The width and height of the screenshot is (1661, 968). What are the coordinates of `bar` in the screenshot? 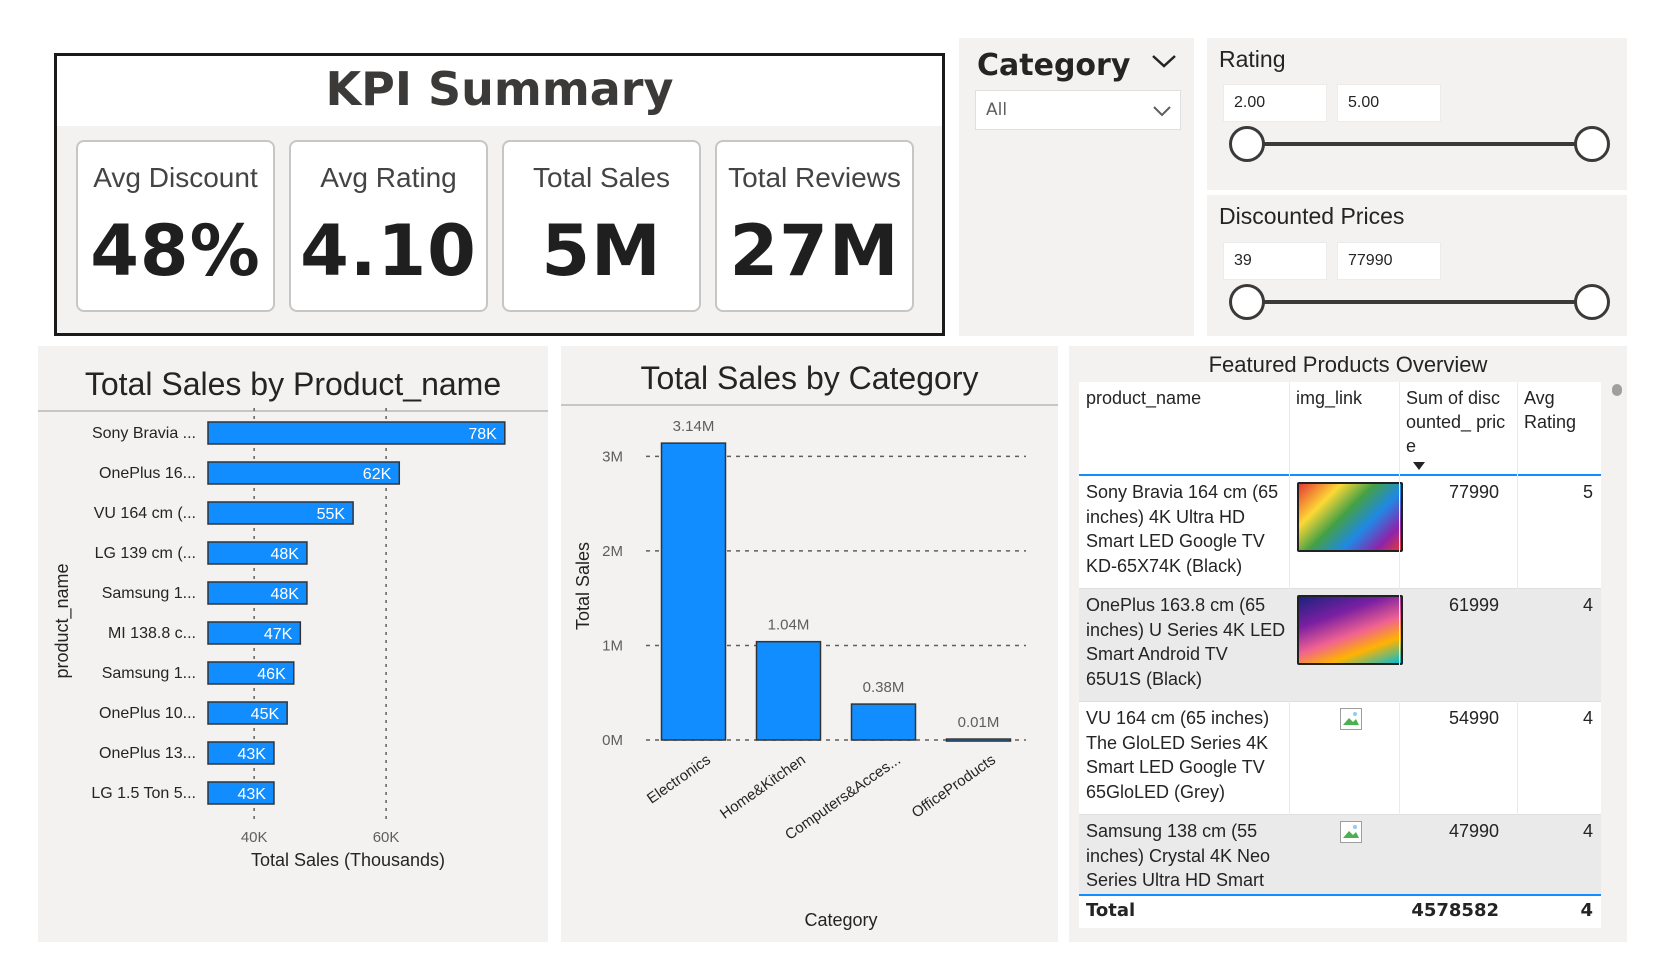 It's located at (356, 433).